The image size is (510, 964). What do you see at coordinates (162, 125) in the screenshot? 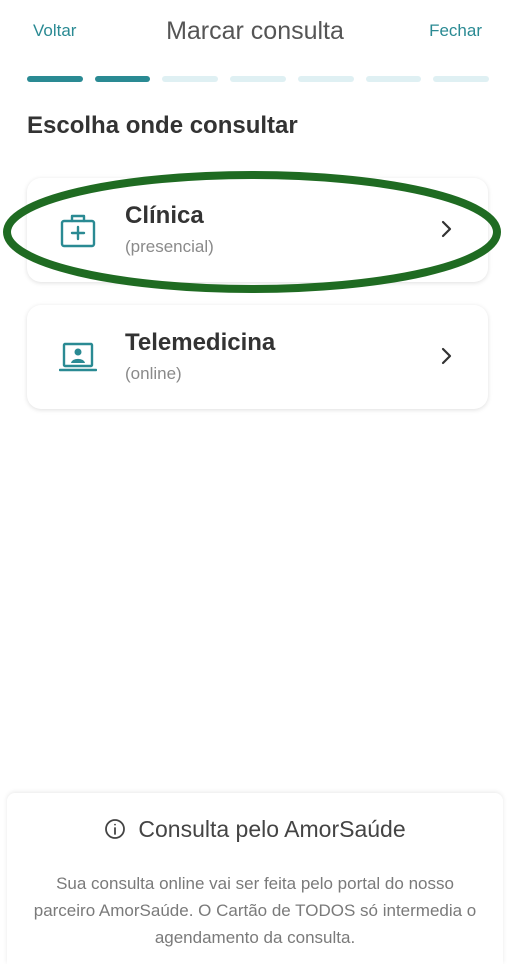
I see `section-title: Escolha onde consultar` at bounding box center [162, 125].